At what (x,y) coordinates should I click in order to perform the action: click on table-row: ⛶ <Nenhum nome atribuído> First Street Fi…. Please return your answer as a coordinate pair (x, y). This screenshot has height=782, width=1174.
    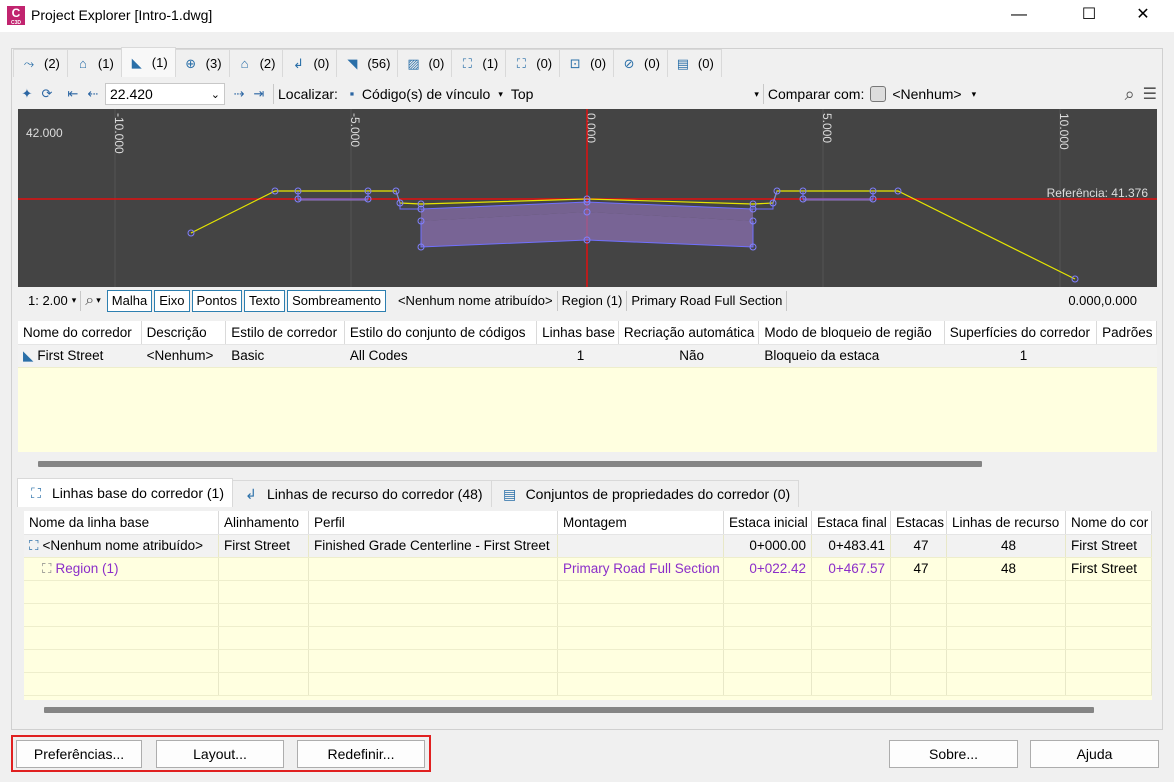
    Looking at the image, I should click on (588, 546).